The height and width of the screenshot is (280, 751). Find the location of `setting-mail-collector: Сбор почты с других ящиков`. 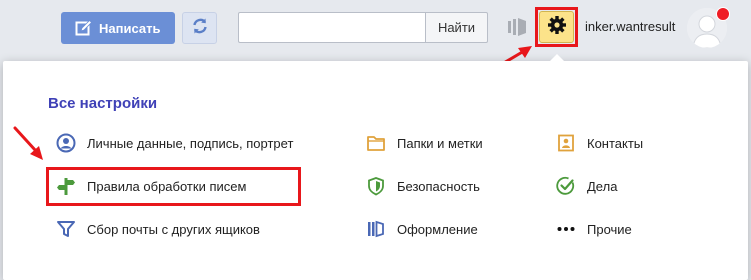

setting-mail-collector: Сбор почты с других ящиков is located at coordinates (157, 229).